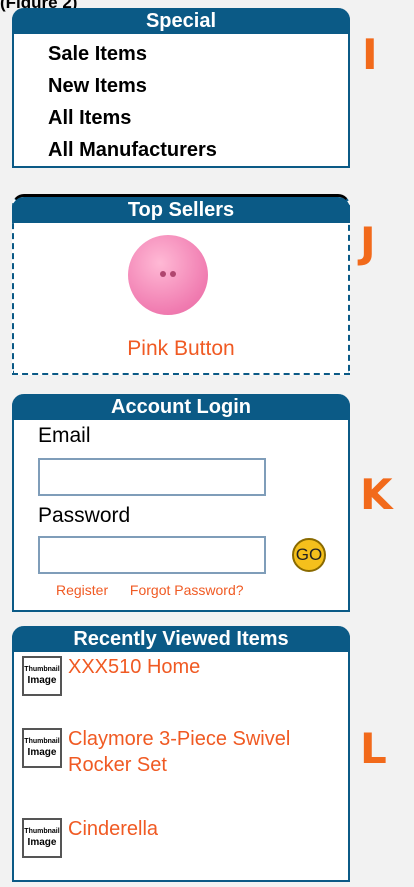  What do you see at coordinates (64, 435) in the screenshot?
I see `email-label: Email` at bounding box center [64, 435].